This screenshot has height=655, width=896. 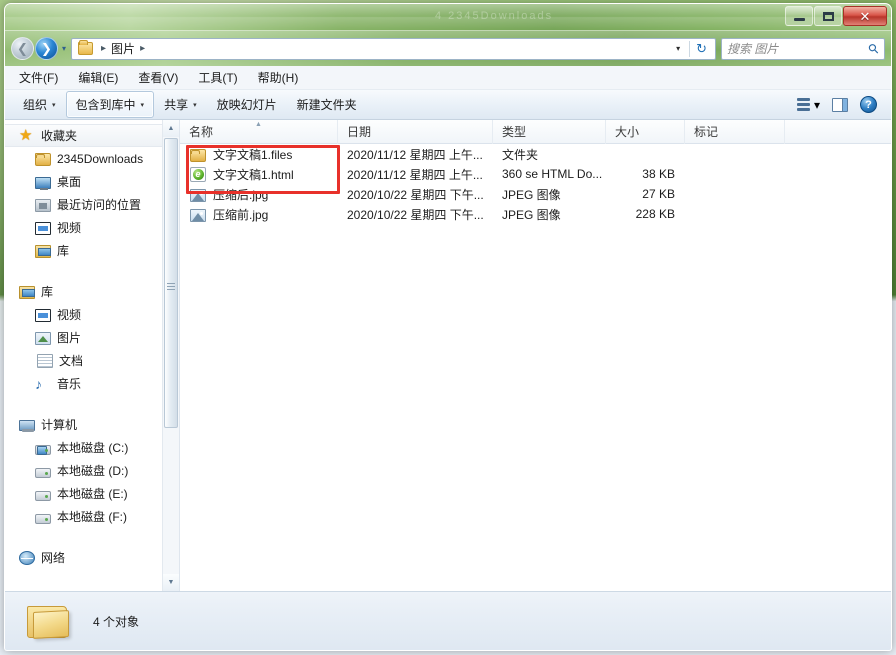 I want to click on history-dropdown-icon: ▾, so click(x=64, y=48).